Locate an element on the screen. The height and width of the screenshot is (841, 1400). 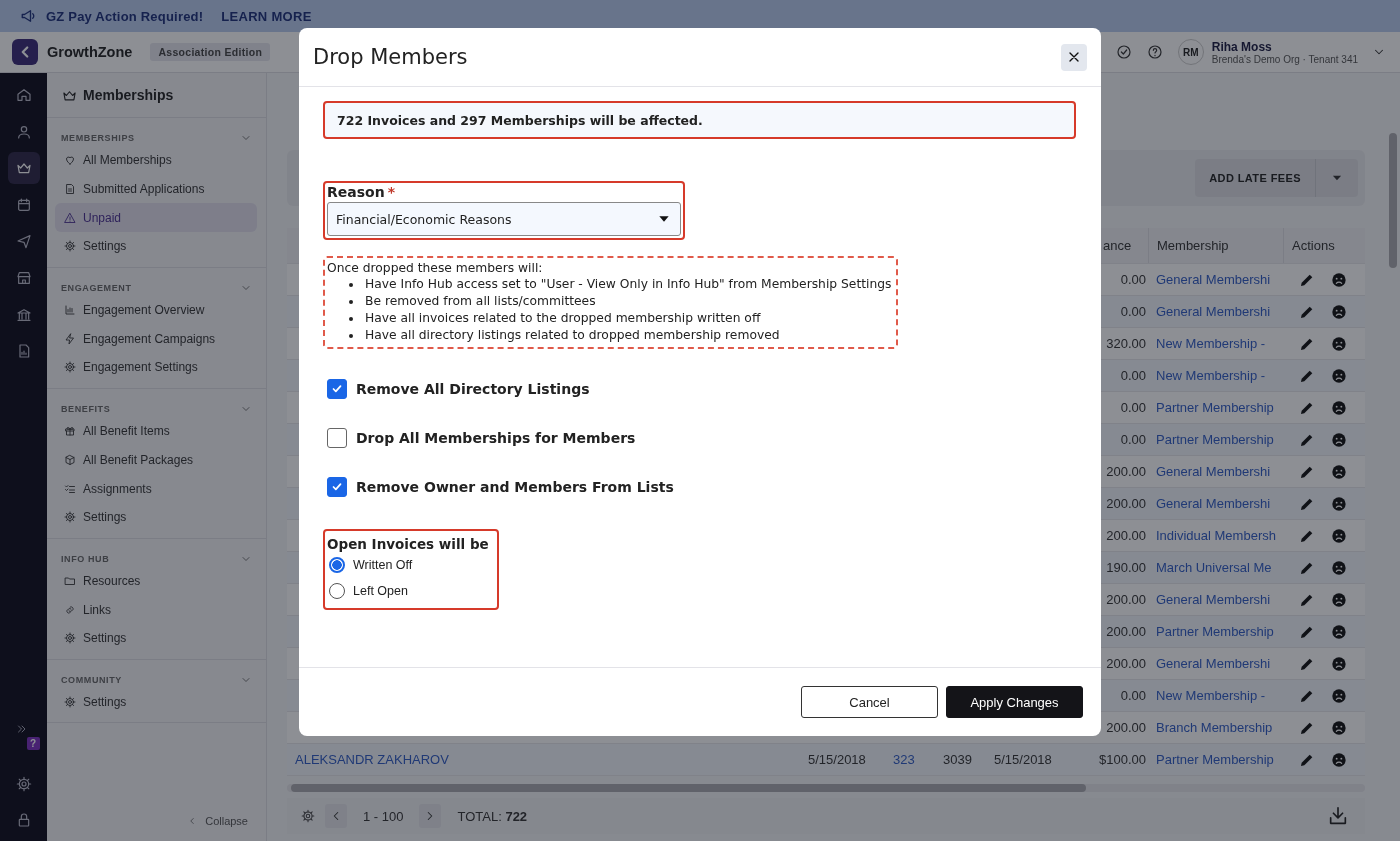
reason-select: Financial/Economic Reasons is located at coordinates (504, 219).